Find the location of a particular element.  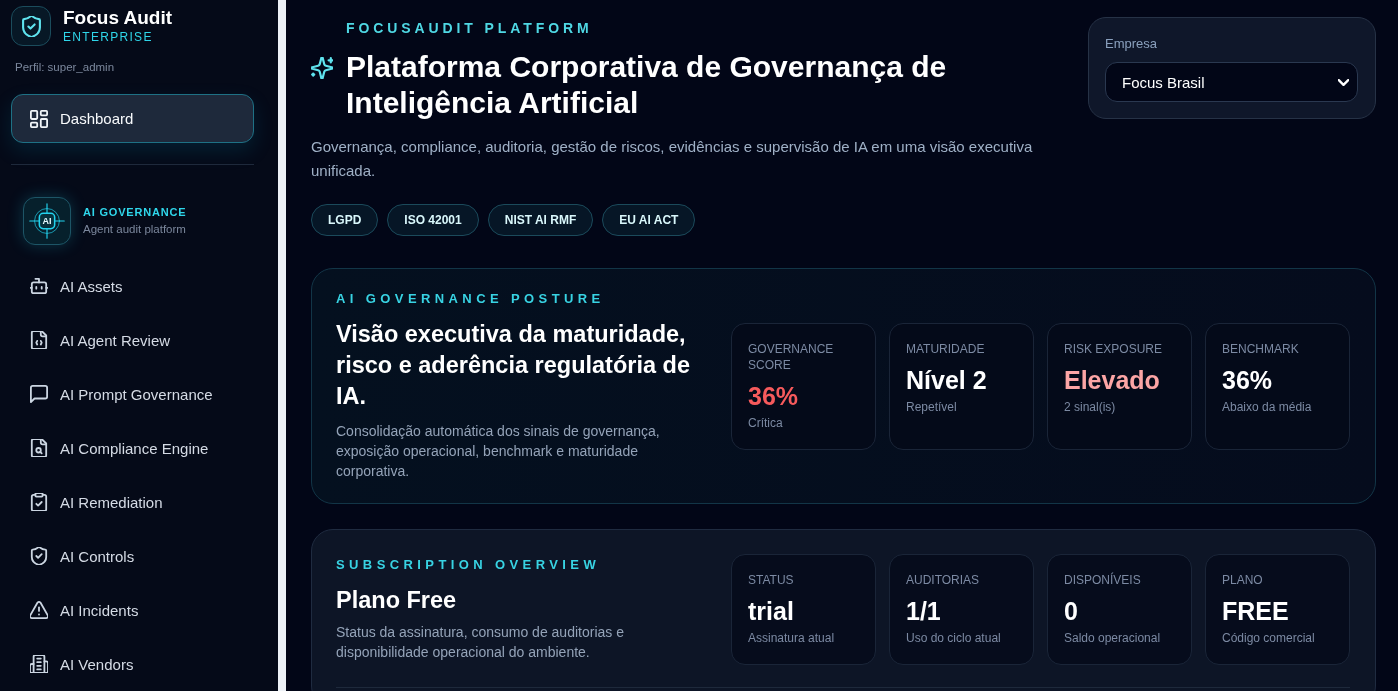

company-select: Focus Brasil is located at coordinates (1231, 82).